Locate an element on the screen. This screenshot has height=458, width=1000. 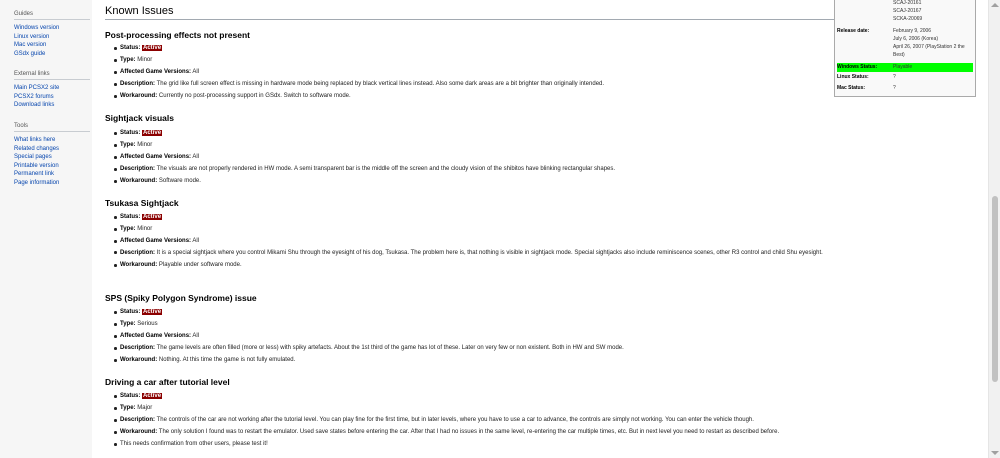
sidebar-link-main-site: Main PCSX2 site is located at coordinates (52, 88).